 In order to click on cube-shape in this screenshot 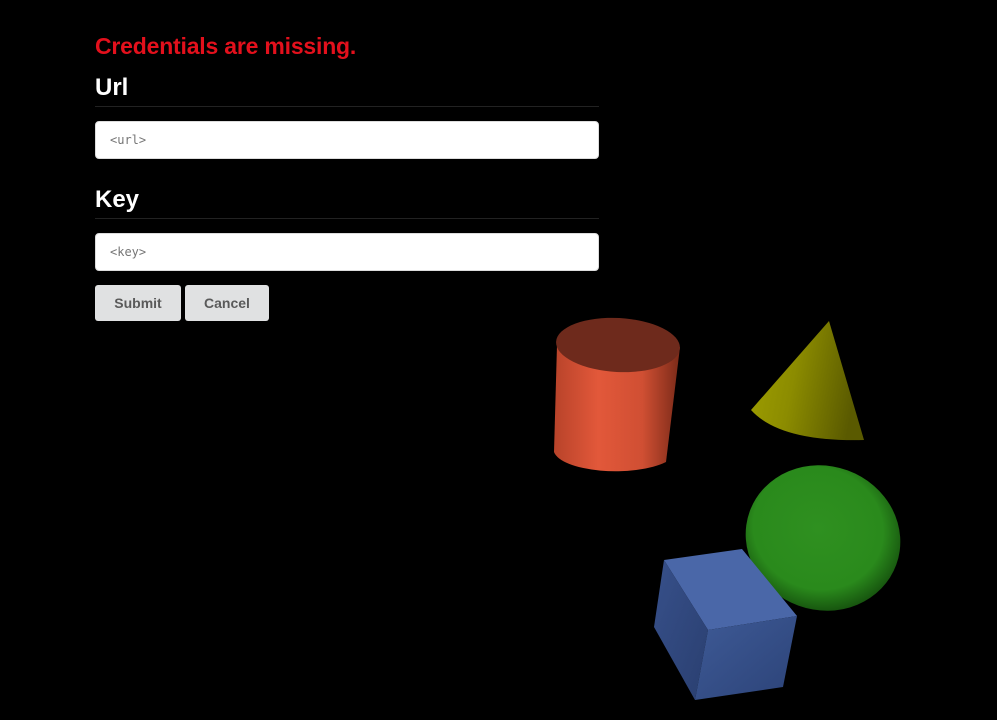, I will do `click(725, 624)`.